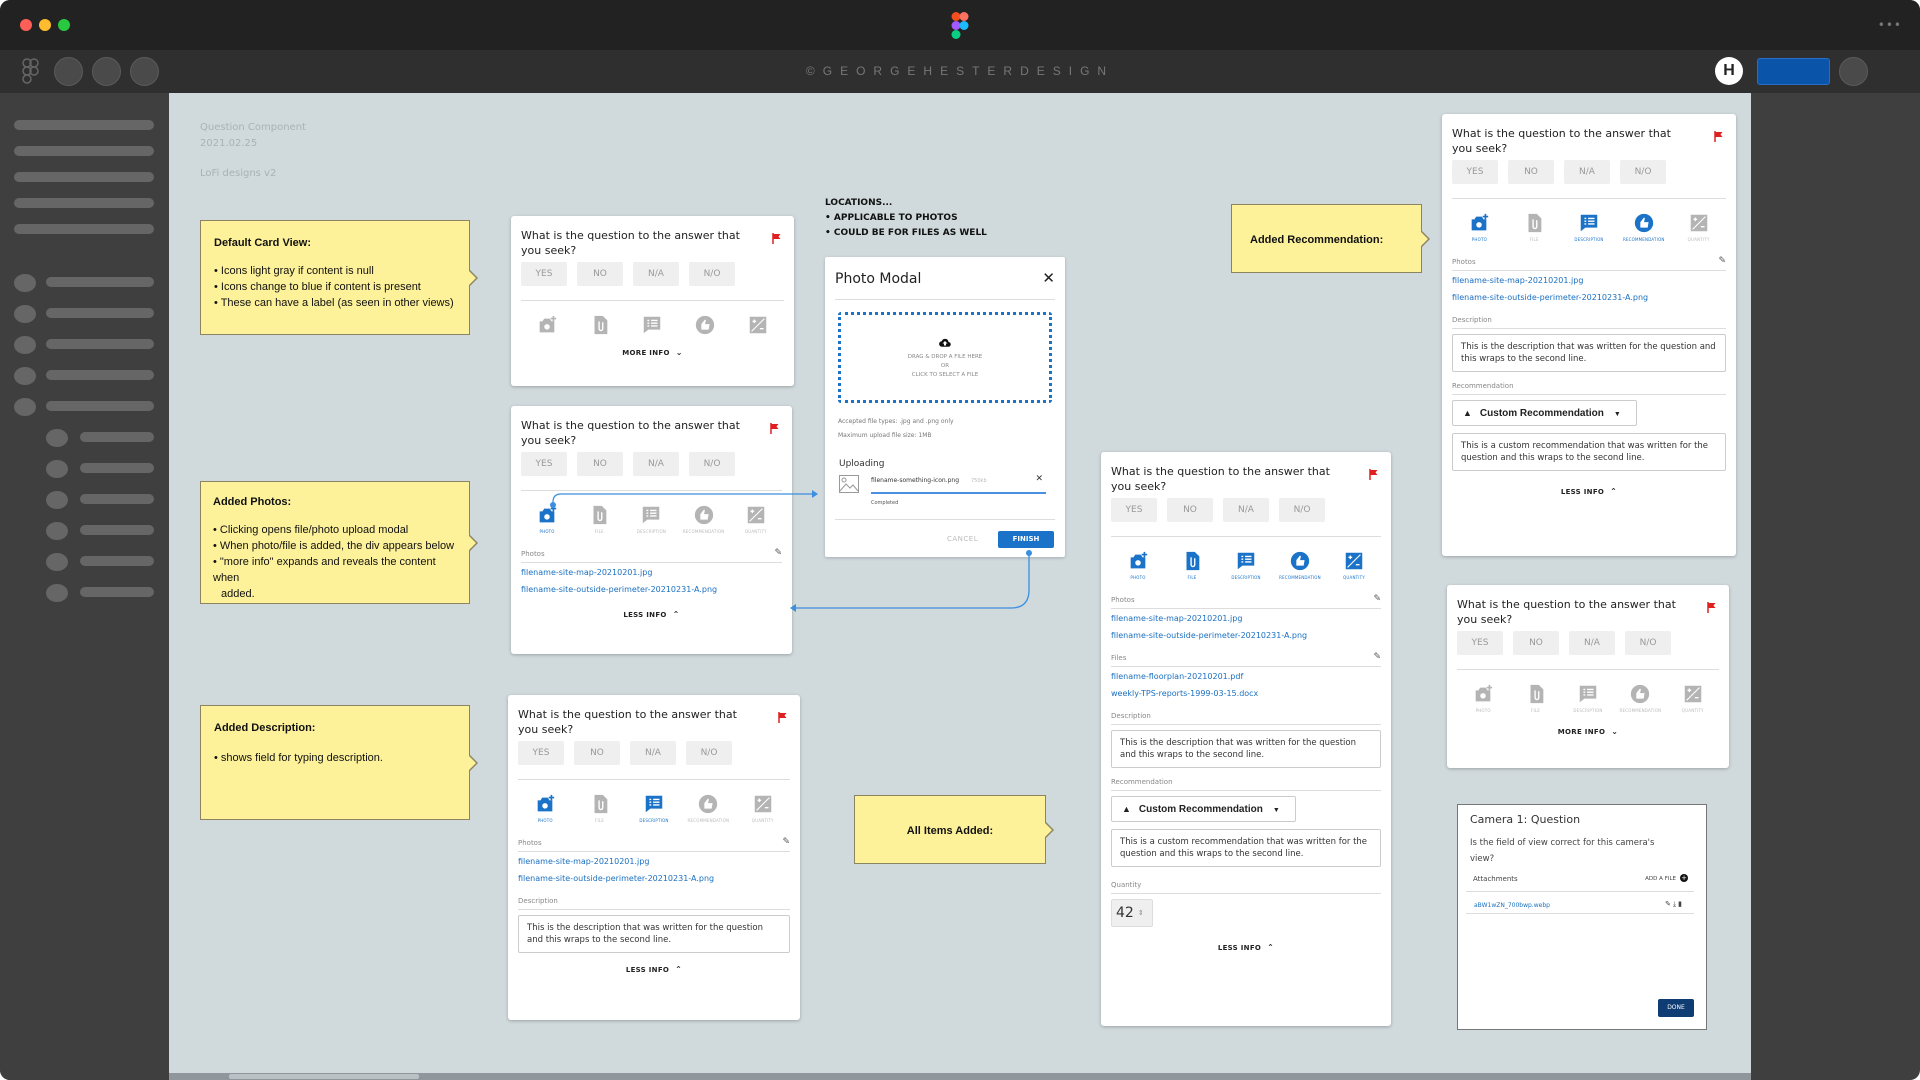  Describe the element at coordinates (1890, 25) in the screenshot. I see `more-options-icon: •••` at that location.